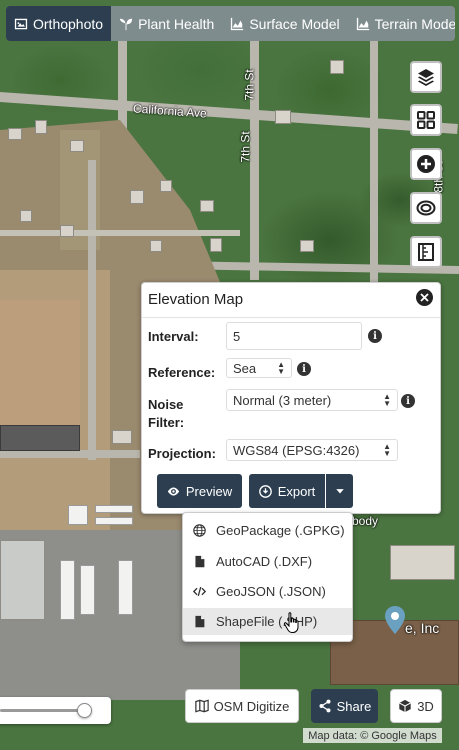  I want to click on grid-icon, so click(426, 120).